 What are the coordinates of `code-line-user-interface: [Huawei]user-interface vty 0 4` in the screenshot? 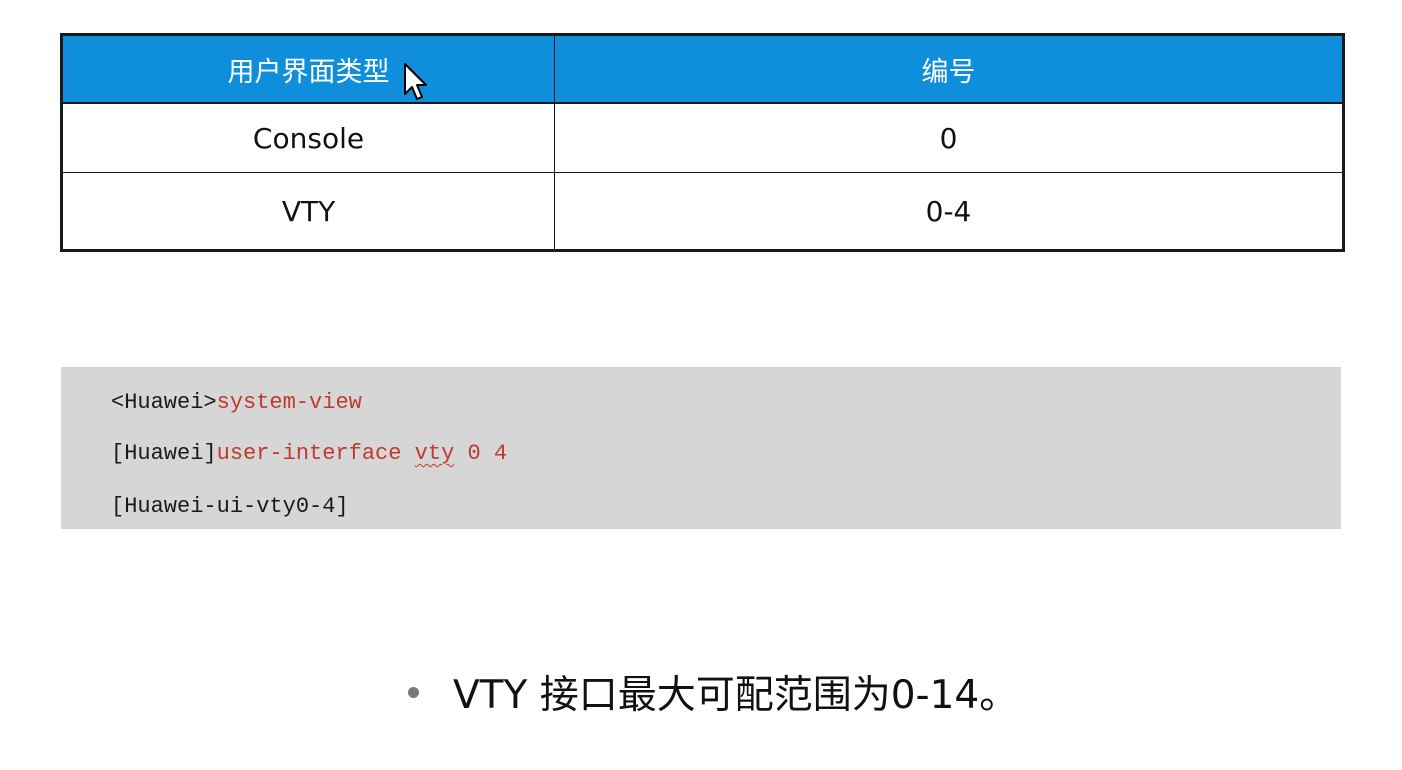 It's located at (309, 454).